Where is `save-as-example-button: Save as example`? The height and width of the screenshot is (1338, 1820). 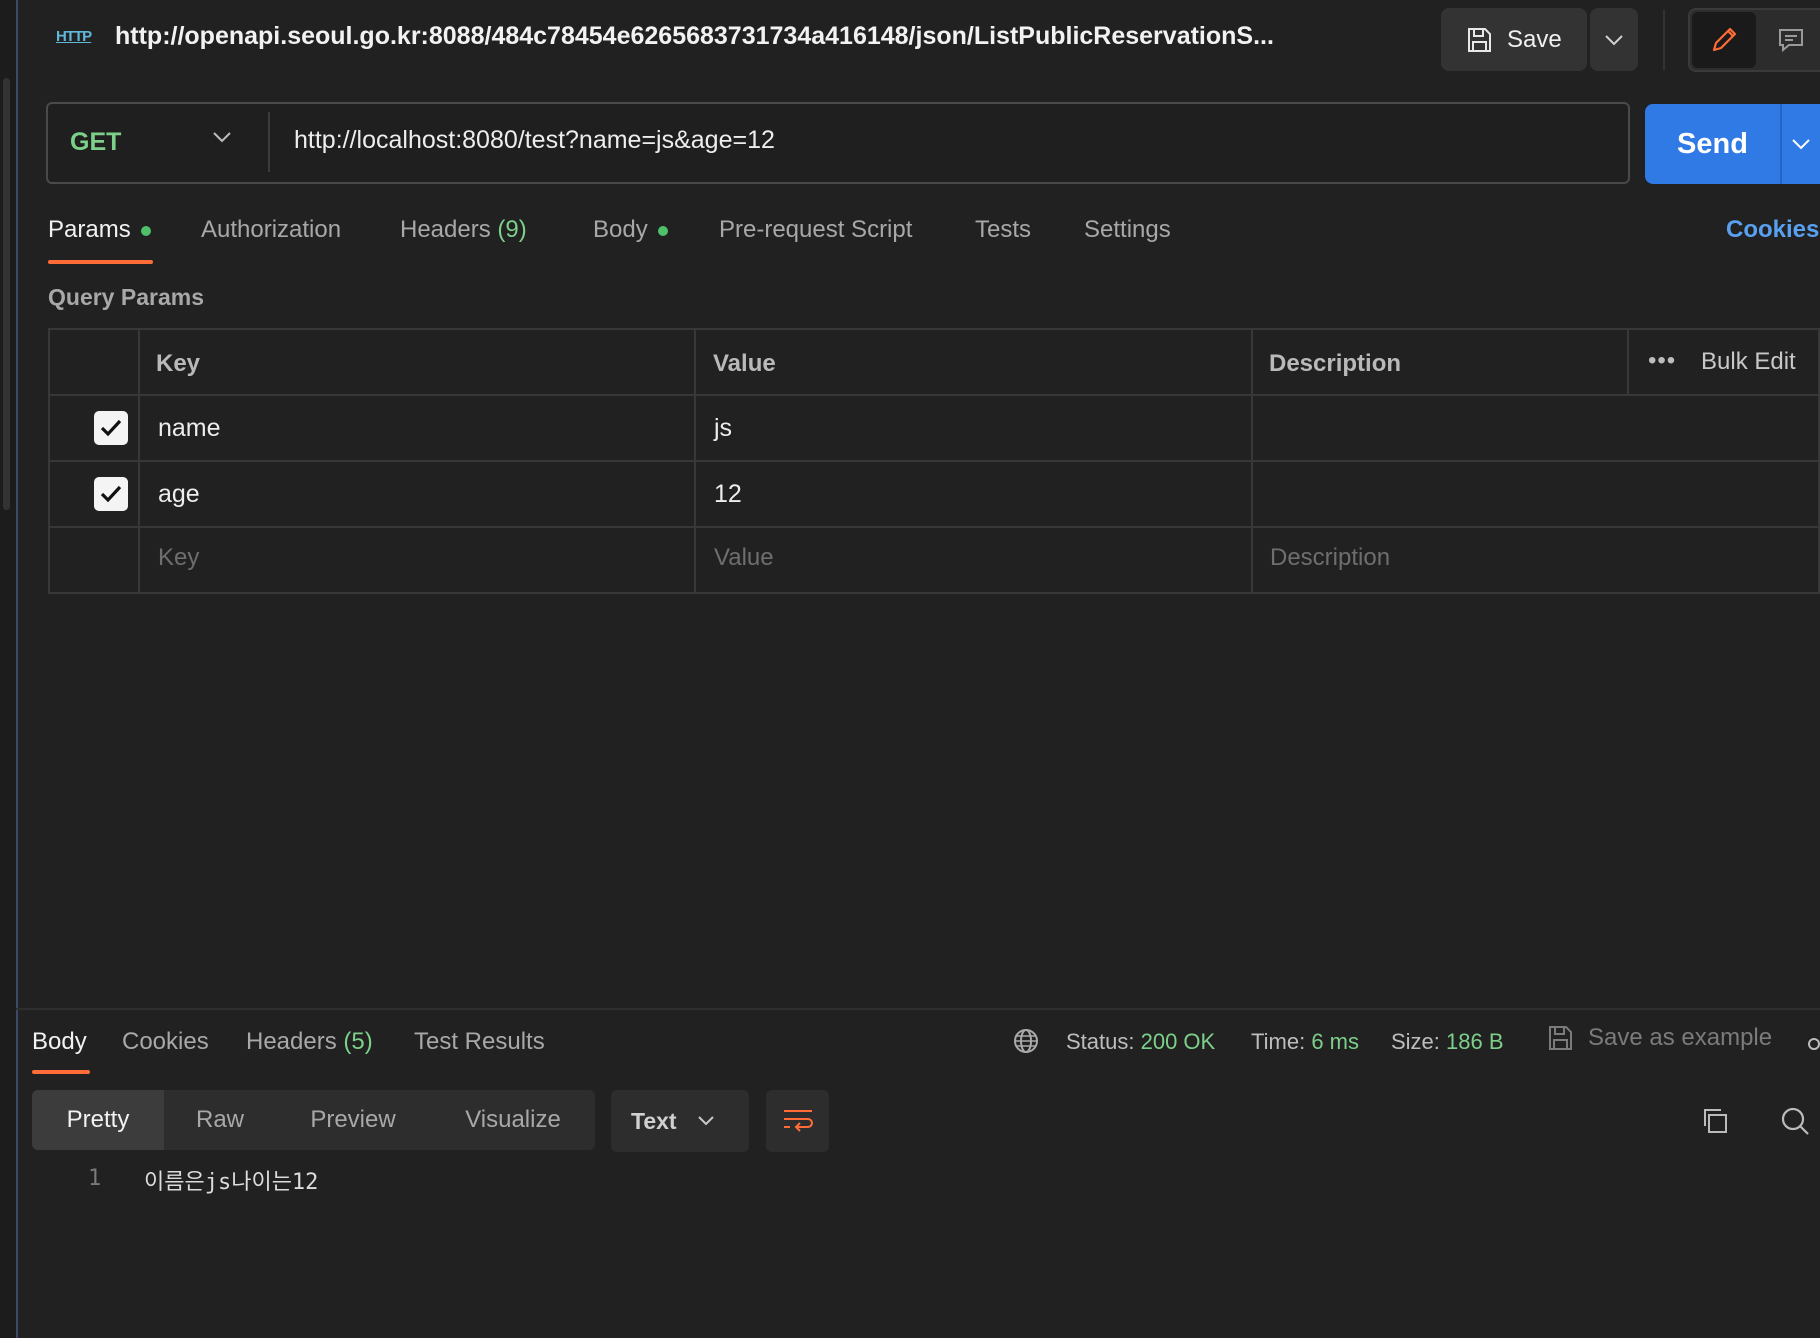 save-as-example-button: Save as example is located at coordinates (1659, 1038).